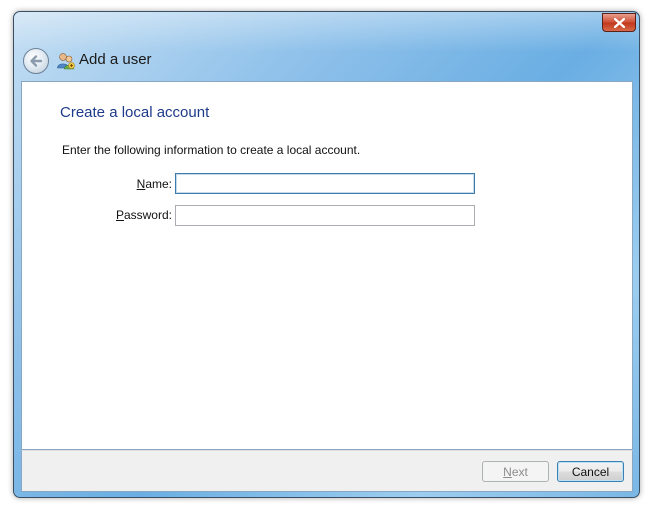 The height and width of the screenshot is (518, 660). I want to click on back-button, so click(36, 61).